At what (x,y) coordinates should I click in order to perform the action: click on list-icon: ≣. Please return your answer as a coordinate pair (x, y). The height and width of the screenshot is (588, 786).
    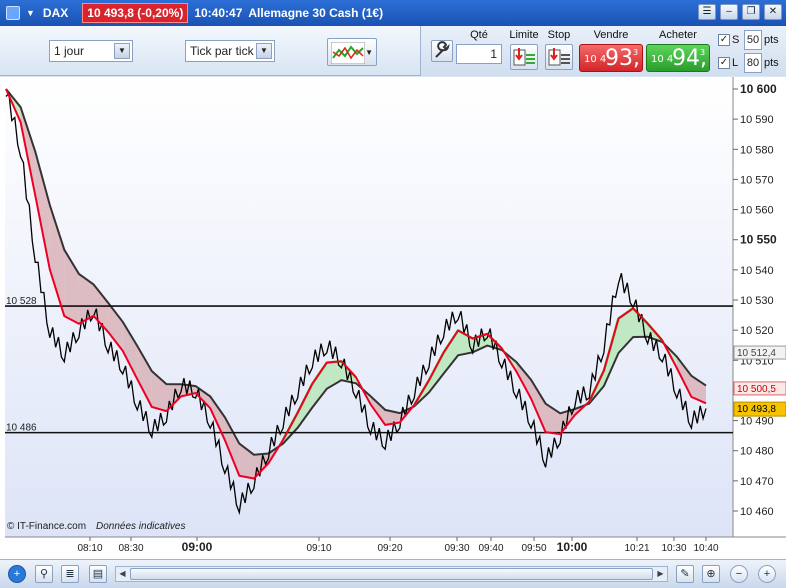
    Looking at the image, I should click on (70, 574).